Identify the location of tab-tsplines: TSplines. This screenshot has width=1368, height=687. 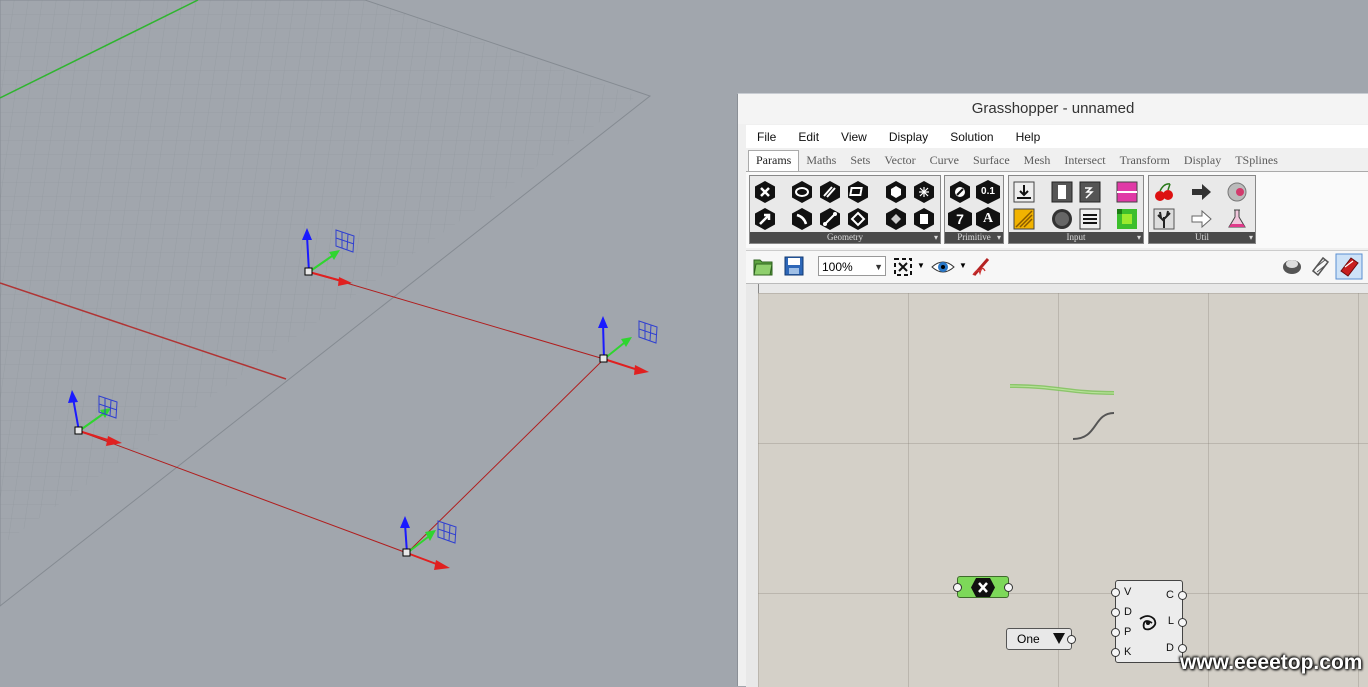
(1256, 162).